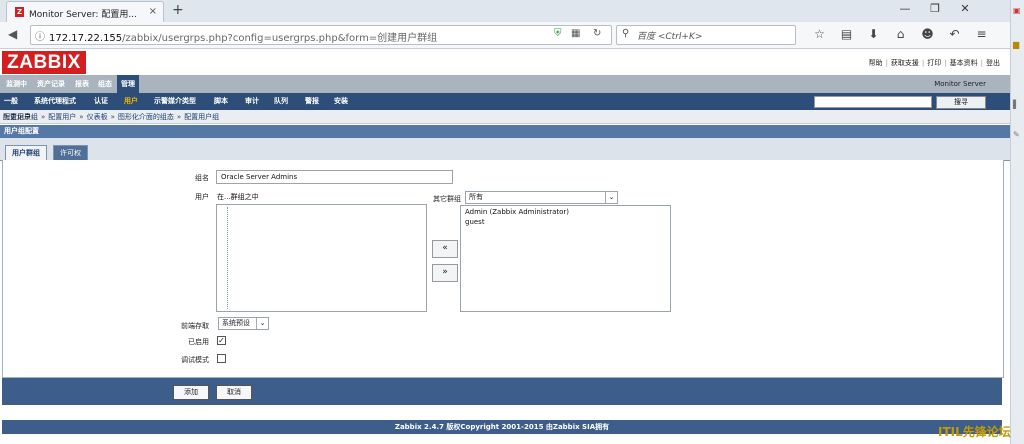  I want to click on submenu-proxies: 系统代理程式, so click(55, 101).